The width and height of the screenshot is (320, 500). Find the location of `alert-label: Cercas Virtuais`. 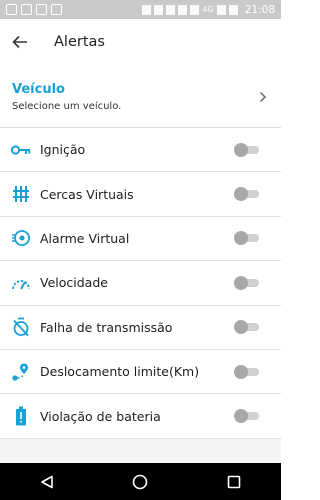

alert-label: Cercas Virtuais is located at coordinates (87, 194).